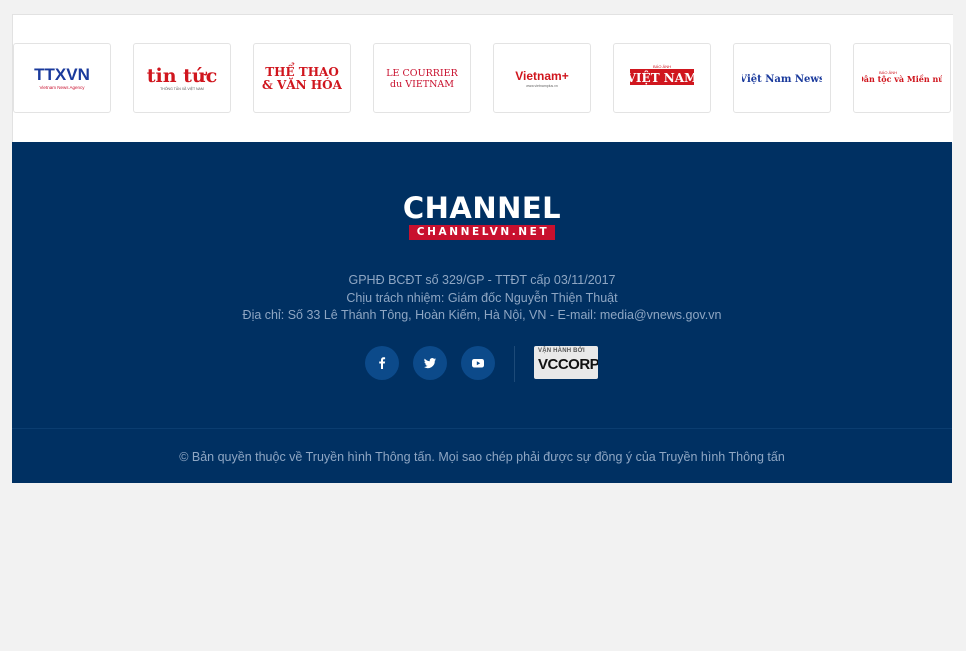 The width and height of the screenshot is (966, 651). I want to click on lecourrier-logo: LE COURRIER du VIETNAM, so click(422, 79).